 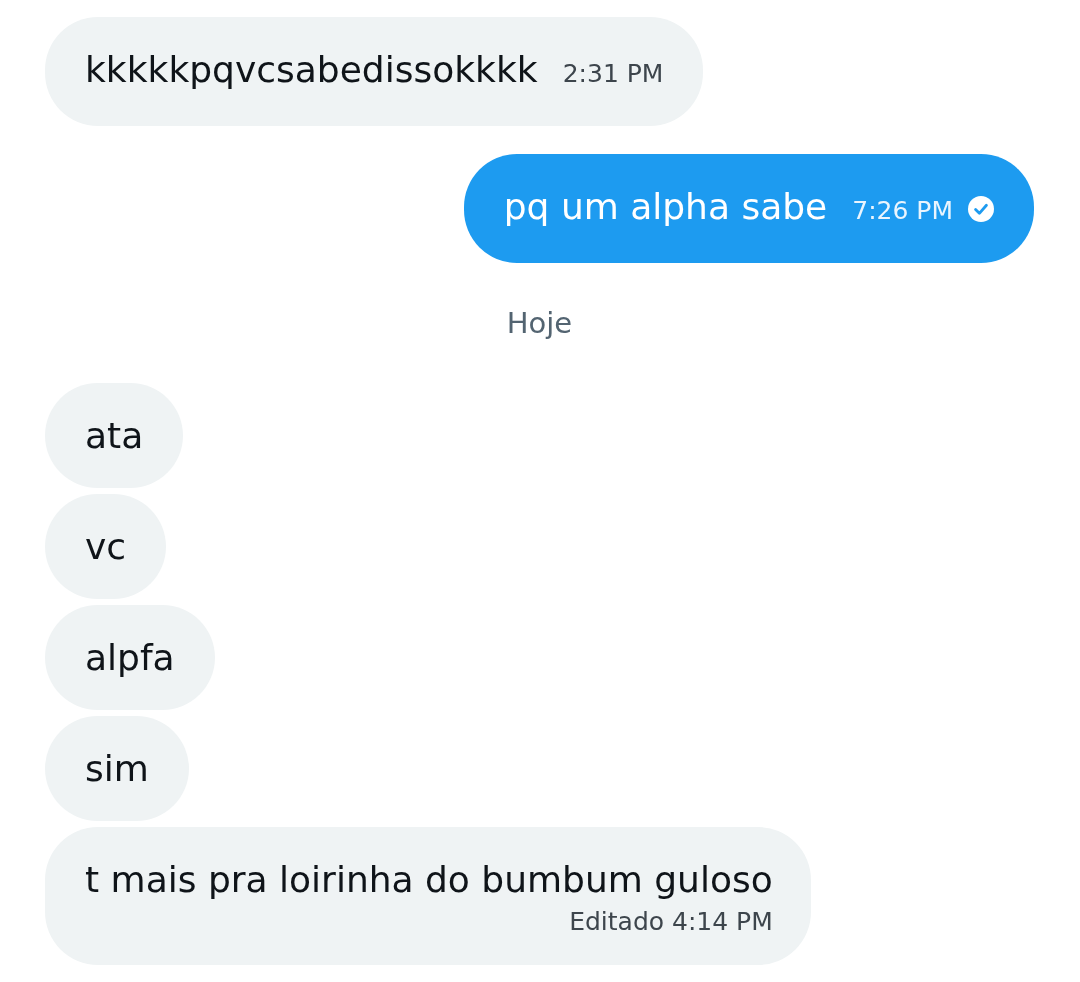 I want to click on message-text: alpfa, so click(x=130, y=658).